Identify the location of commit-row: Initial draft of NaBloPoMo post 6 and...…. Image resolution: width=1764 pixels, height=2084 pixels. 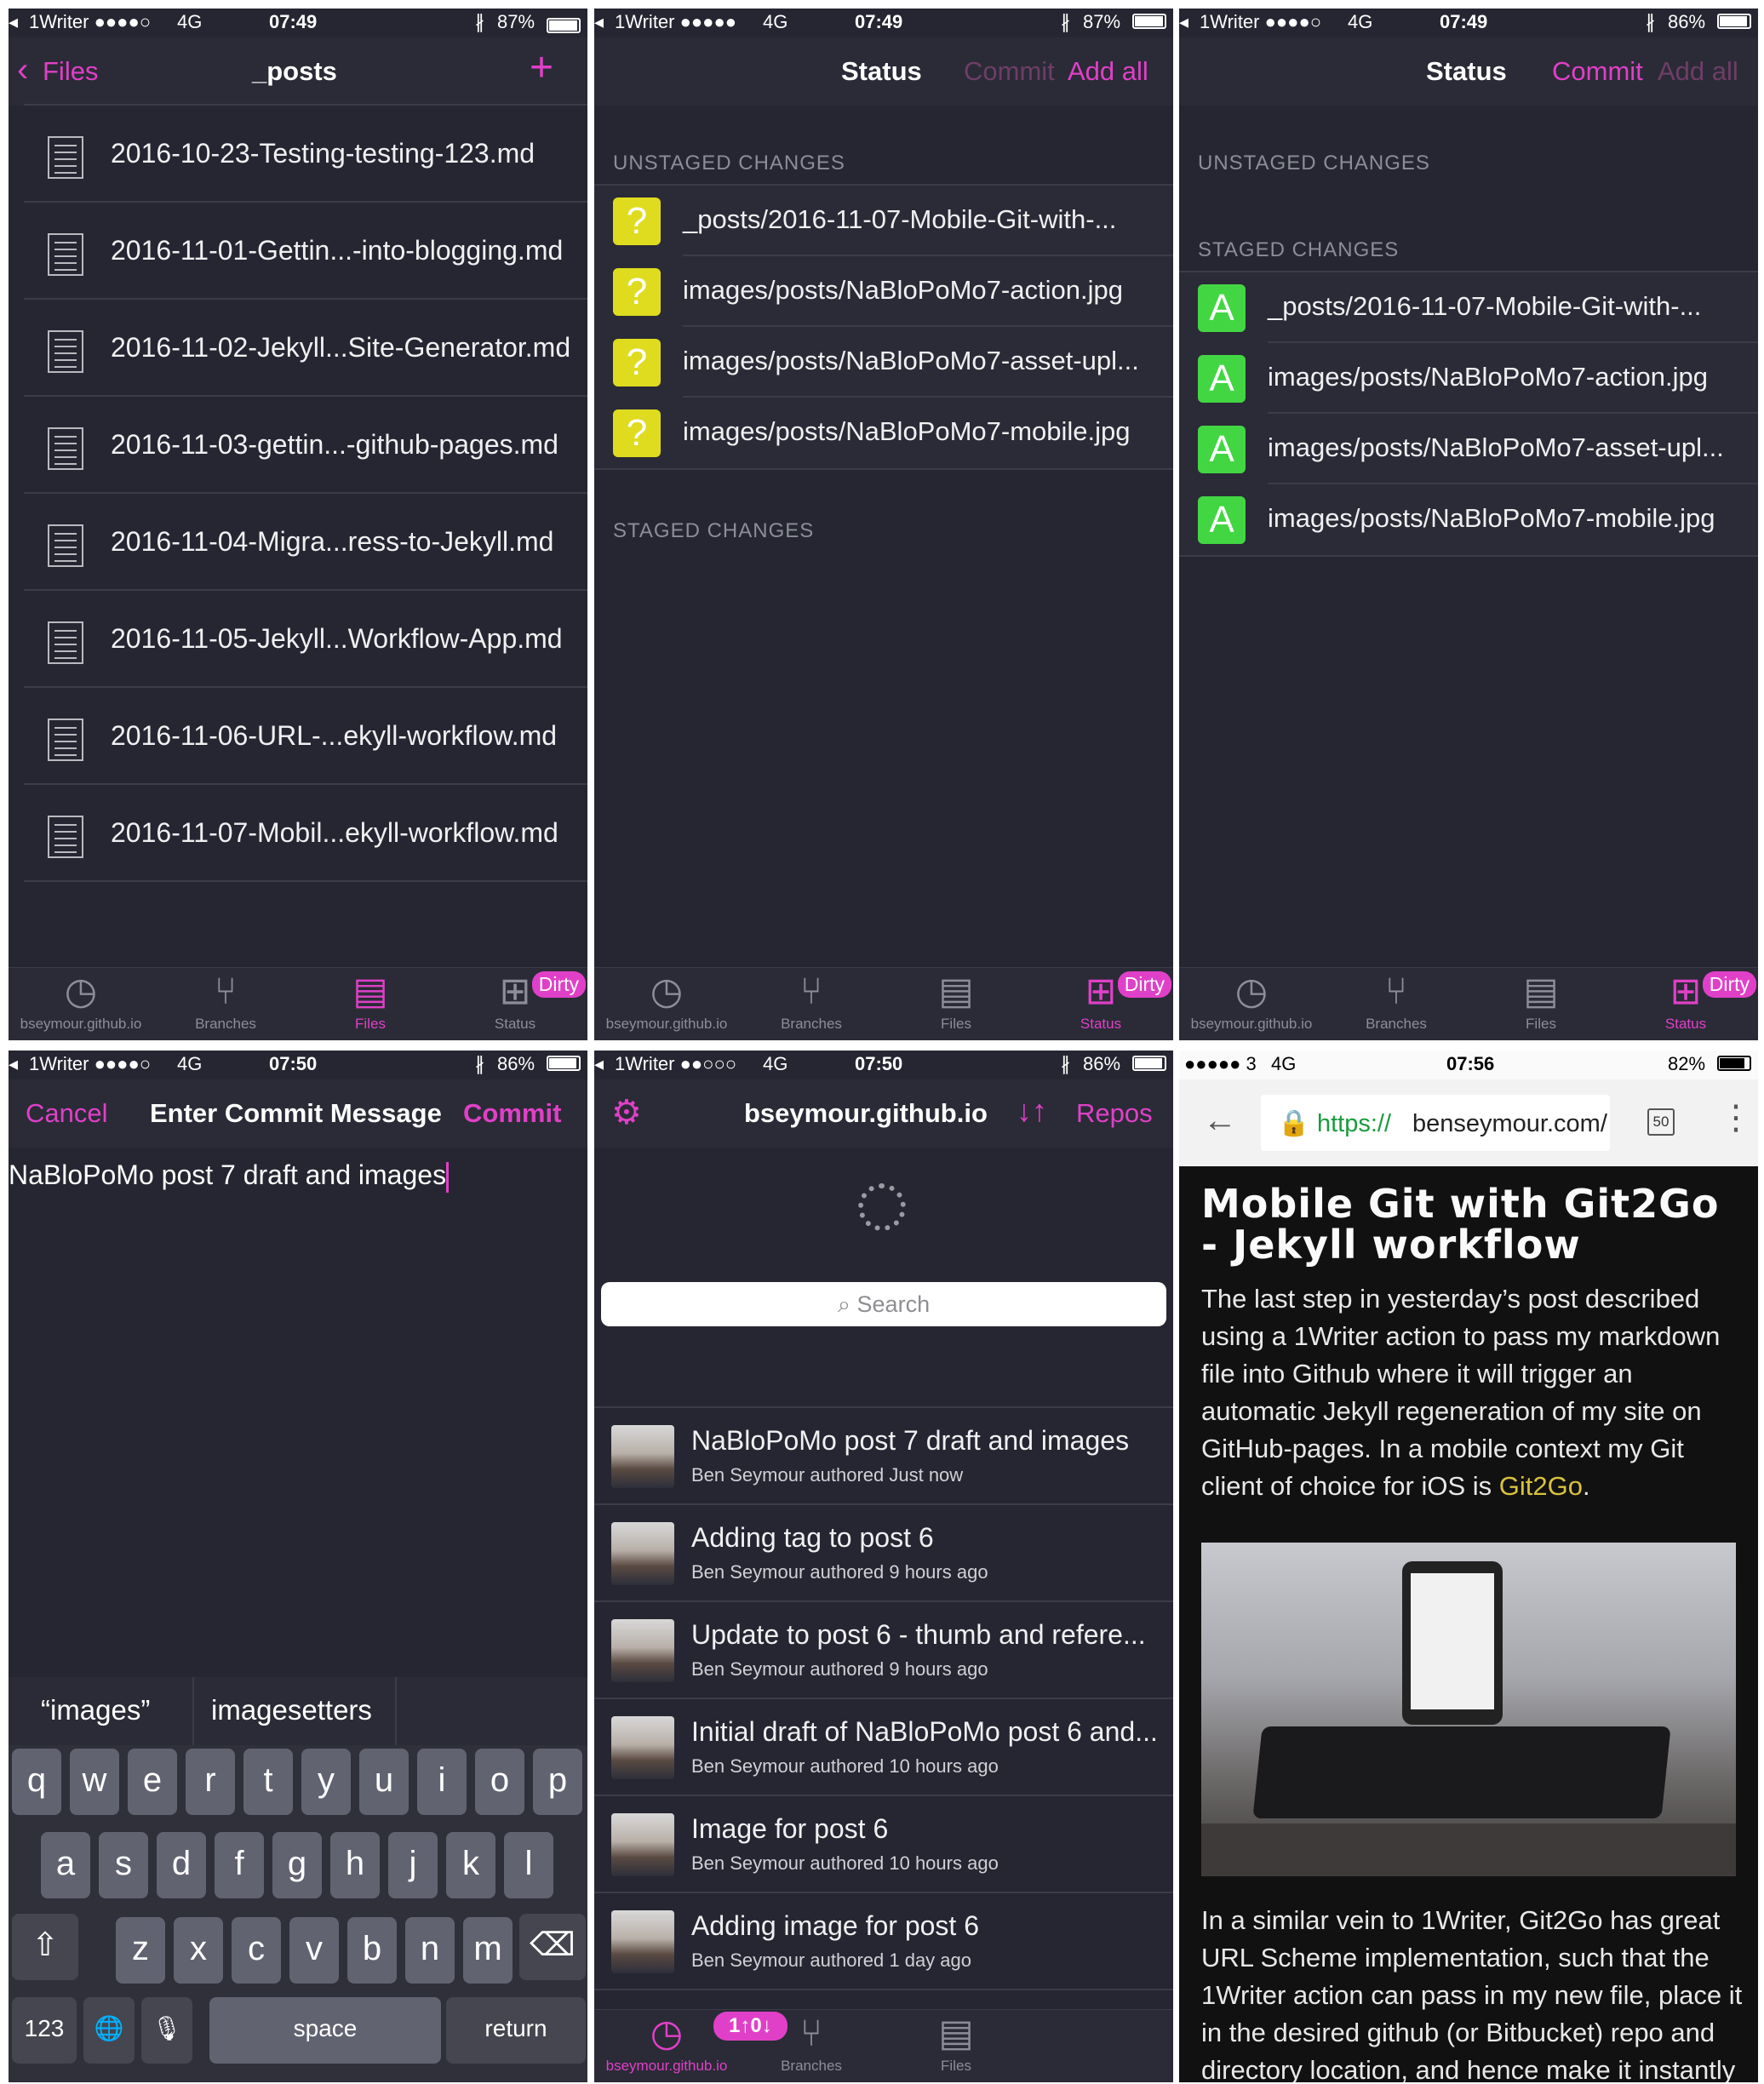
(883, 1747).